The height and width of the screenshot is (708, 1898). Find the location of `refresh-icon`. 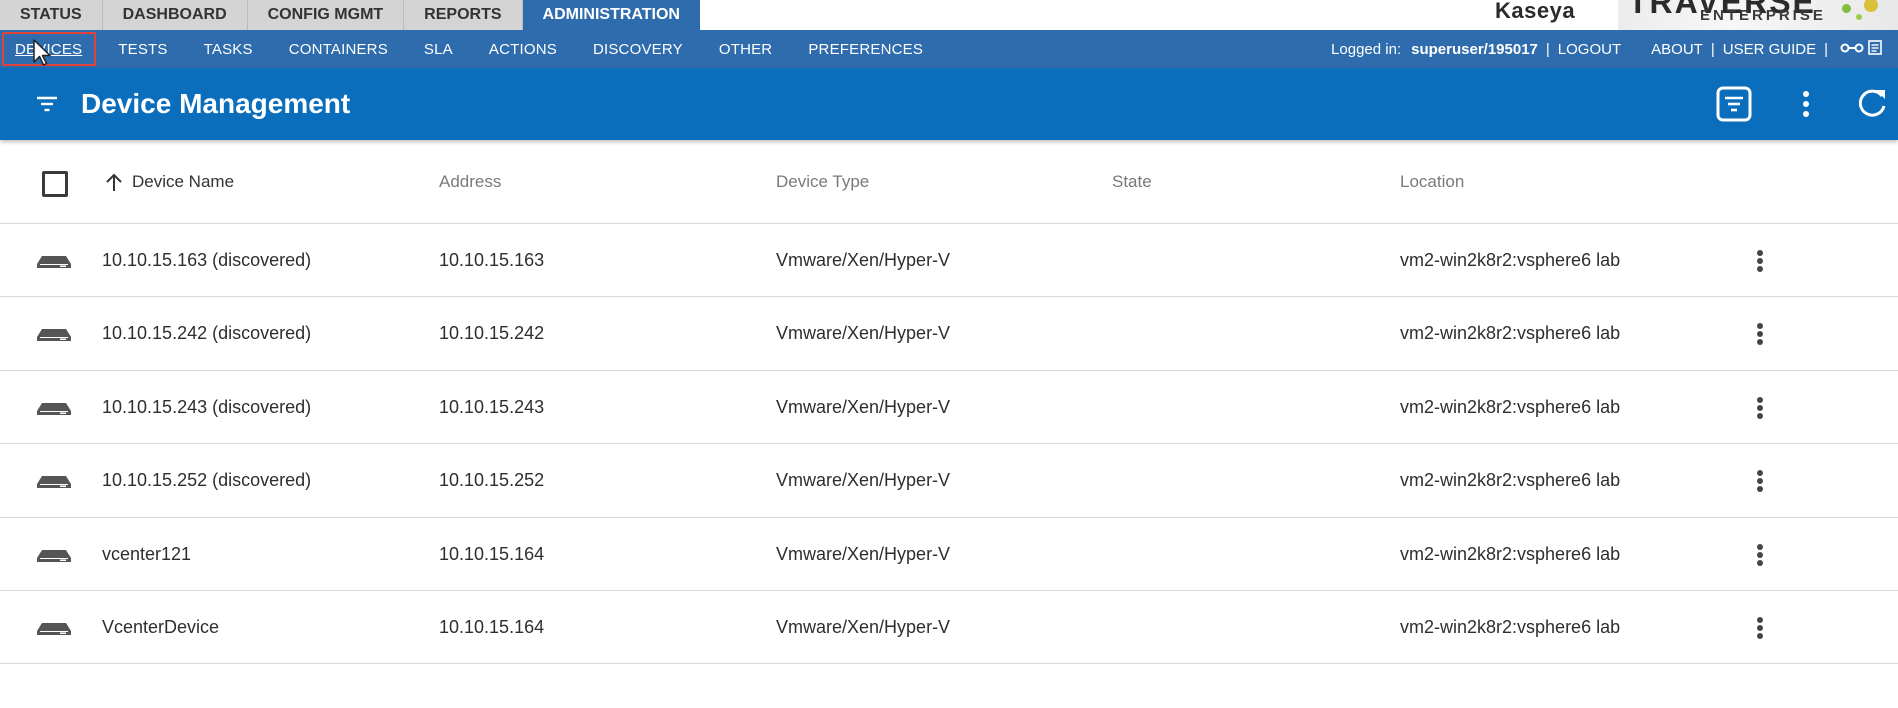

refresh-icon is located at coordinates (1872, 104).